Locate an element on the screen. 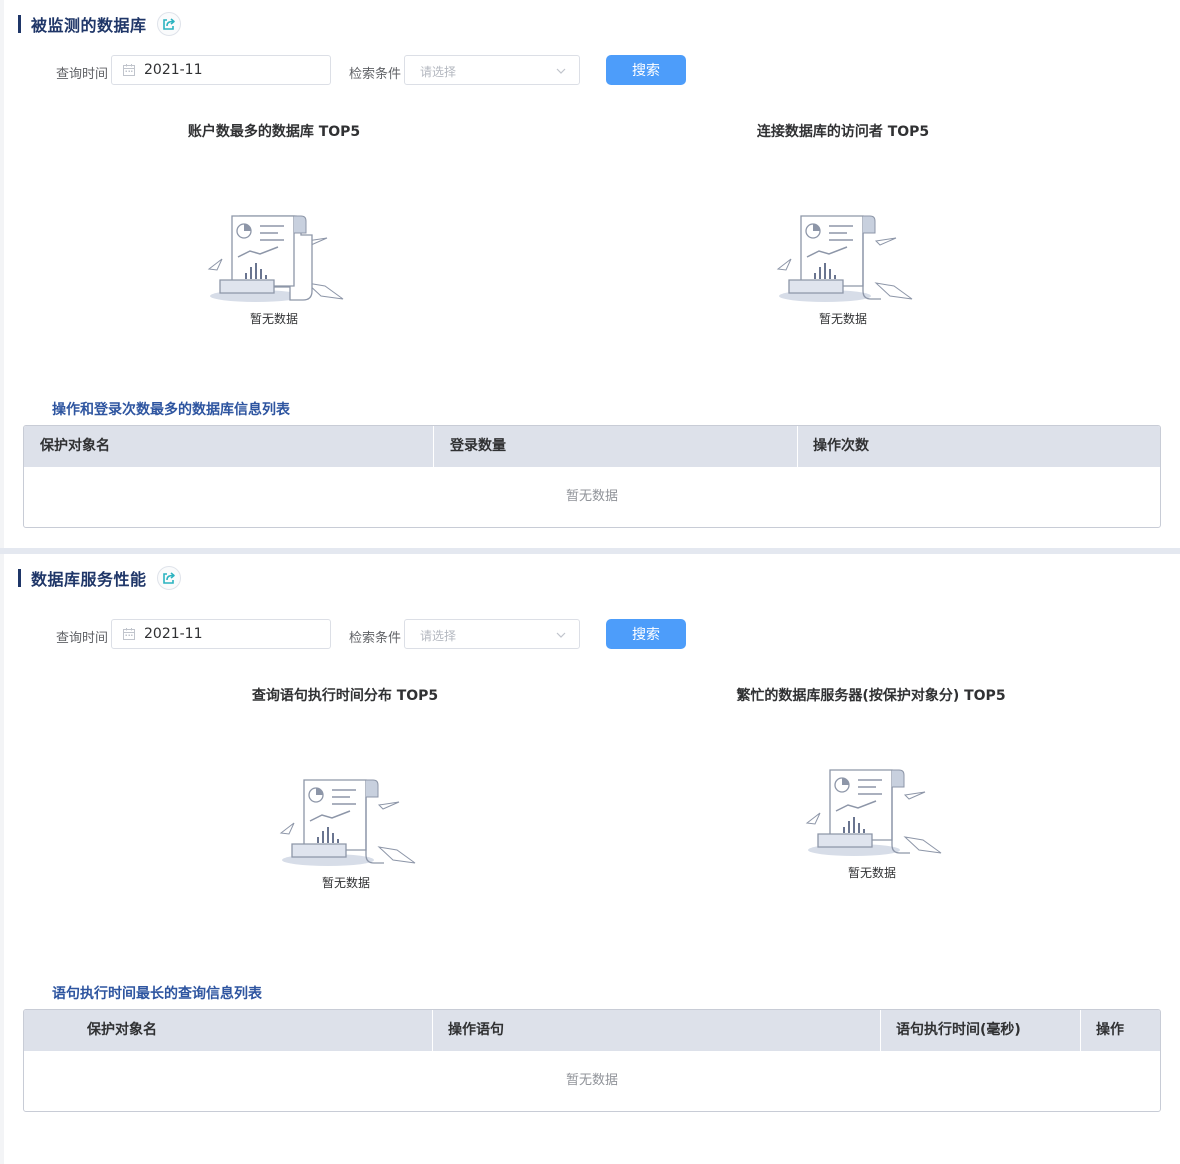 The width and height of the screenshot is (1180, 1164). empty-chart-busy-servers: 暂无数据 is located at coordinates (872, 823).